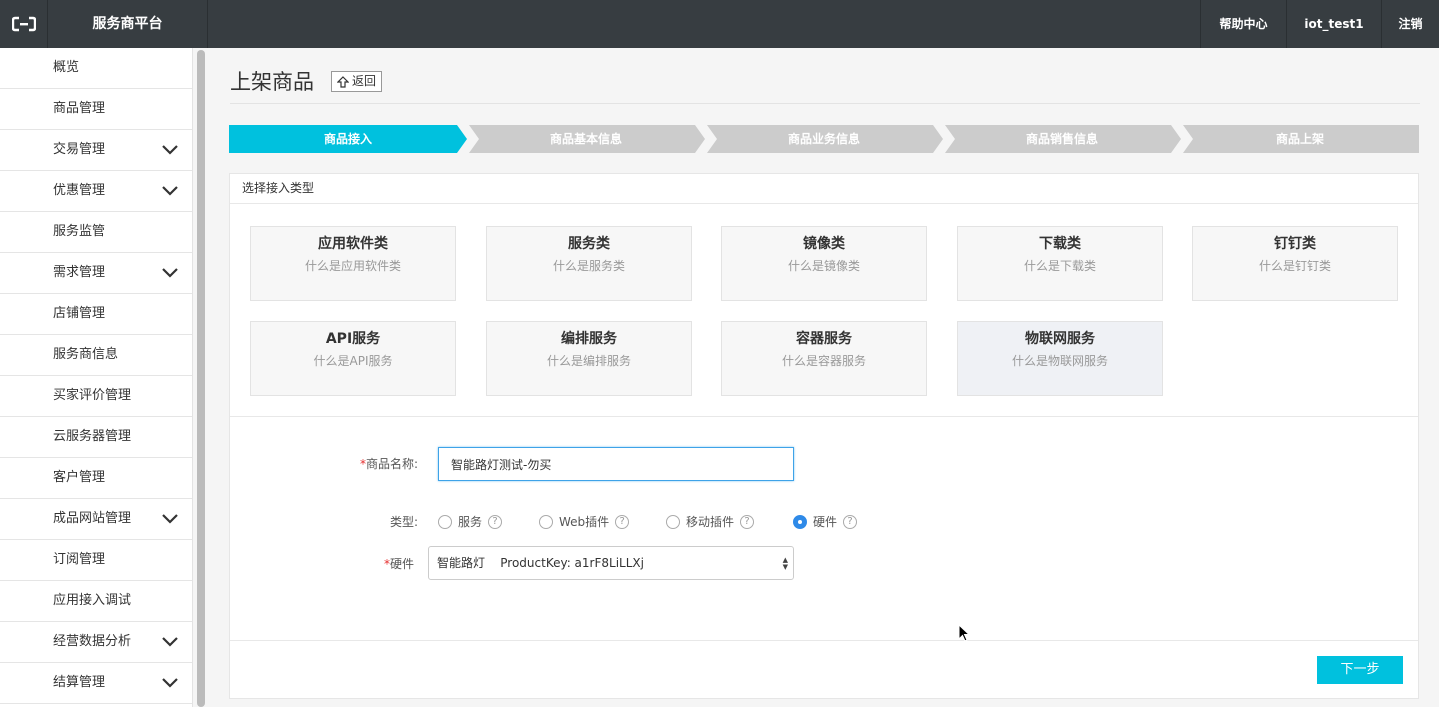  I want to click on type-radio-option: 服务?, so click(470, 521).